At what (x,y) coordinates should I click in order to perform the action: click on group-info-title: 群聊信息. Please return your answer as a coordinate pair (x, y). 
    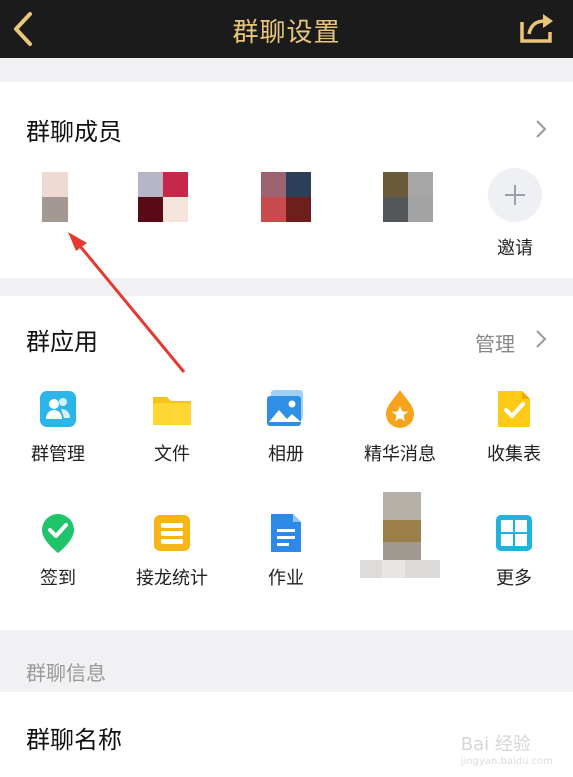
    Looking at the image, I should click on (66, 673).